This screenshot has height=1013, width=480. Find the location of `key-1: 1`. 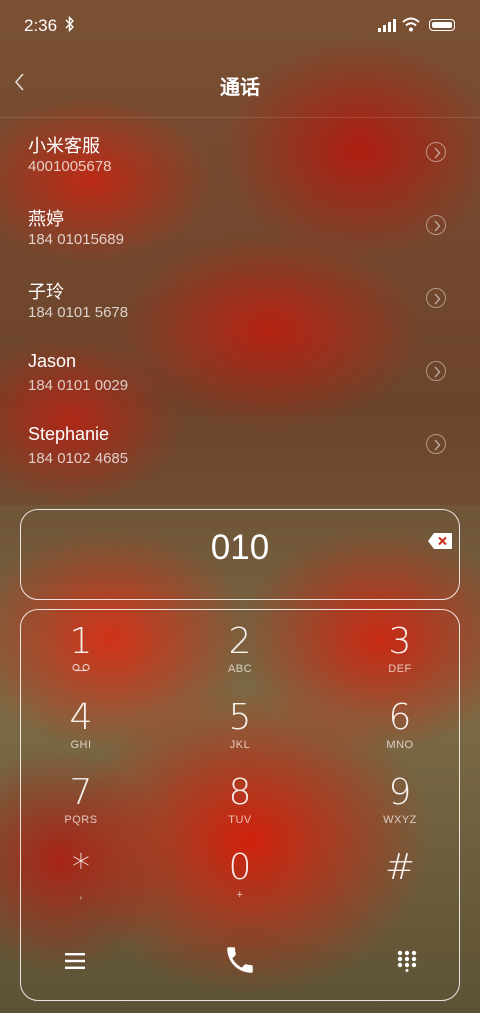

key-1: 1 is located at coordinates (81, 651).